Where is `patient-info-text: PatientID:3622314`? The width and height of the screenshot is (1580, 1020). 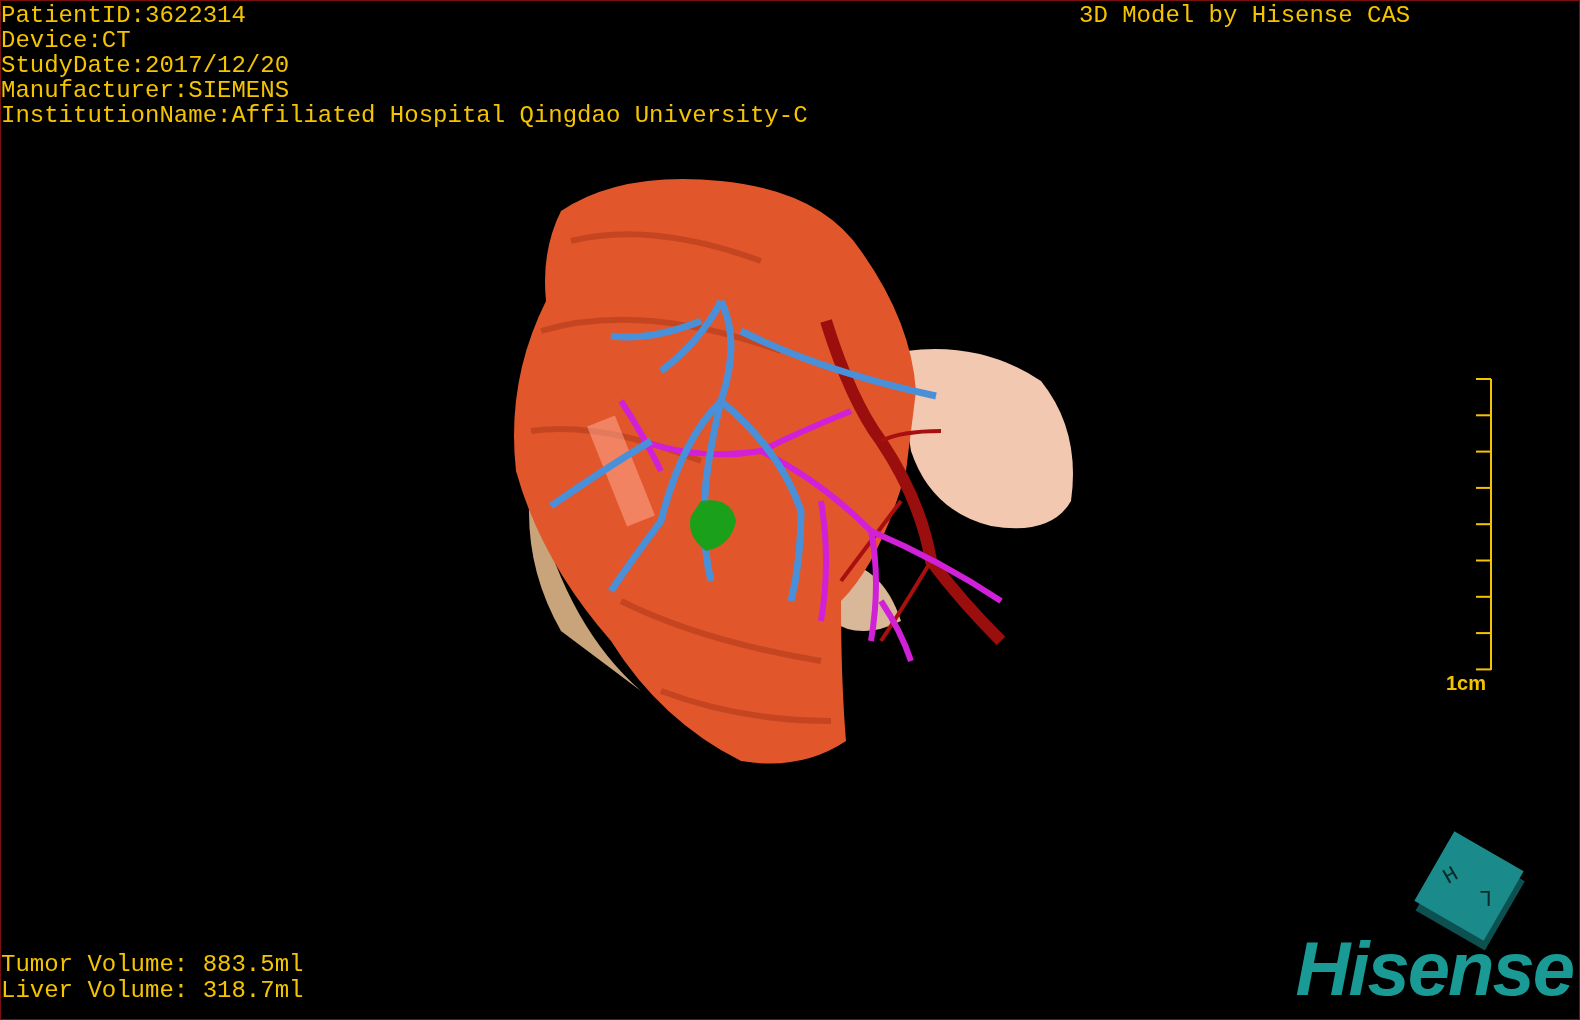
patient-info-text: PatientID:3622314 is located at coordinates (124, 15).